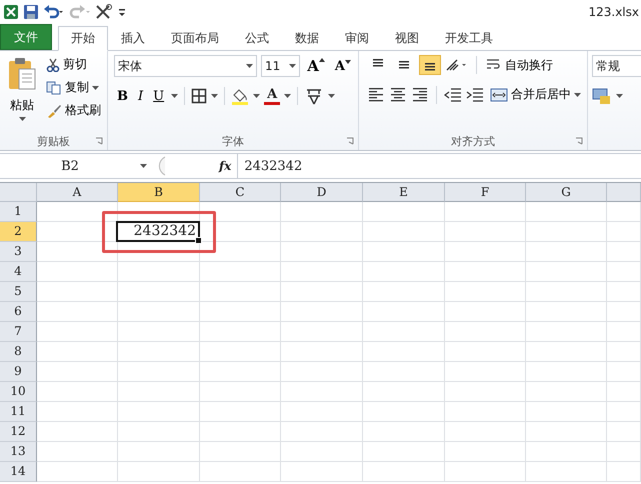 The image size is (641, 484). I want to click on row-header: 2, so click(18, 232).